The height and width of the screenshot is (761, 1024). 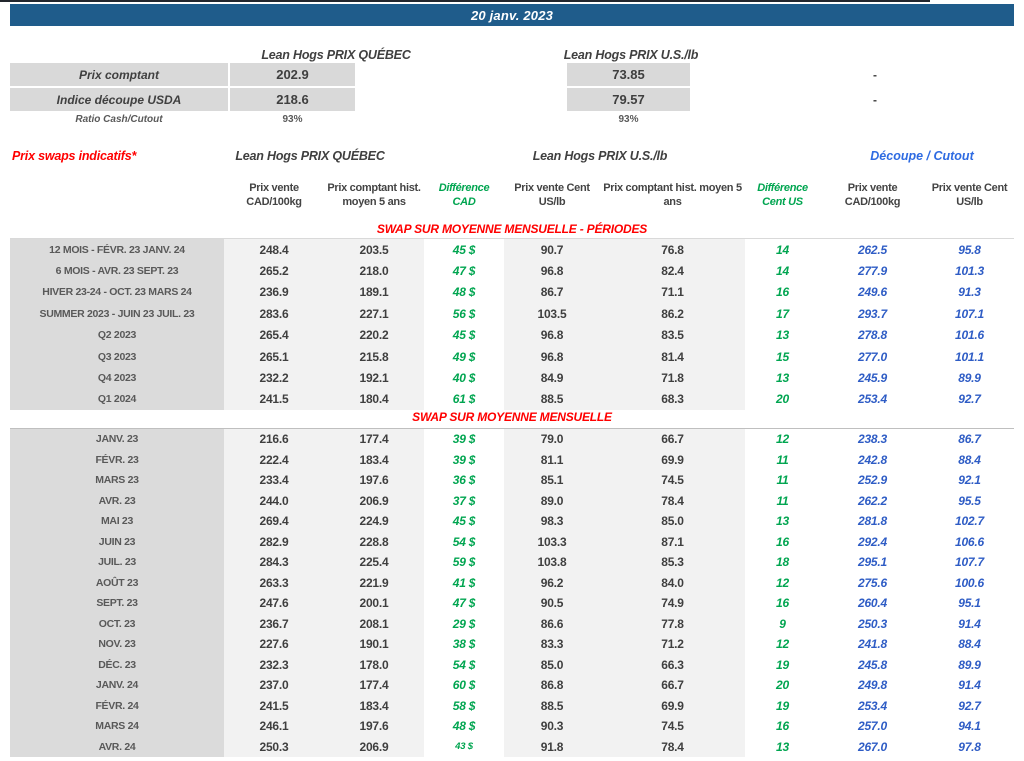 What do you see at coordinates (782, 500) in the screenshot?
I see `cell-difference-us: 11` at bounding box center [782, 500].